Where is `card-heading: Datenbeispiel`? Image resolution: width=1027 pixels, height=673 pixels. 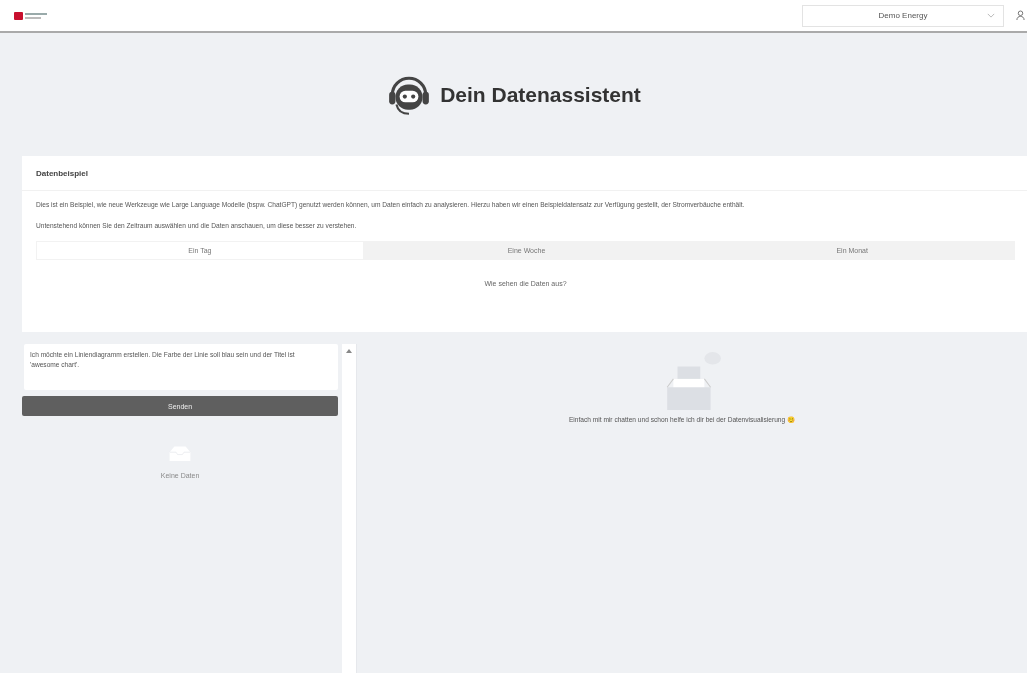
card-heading: Datenbeispiel is located at coordinates (62, 173).